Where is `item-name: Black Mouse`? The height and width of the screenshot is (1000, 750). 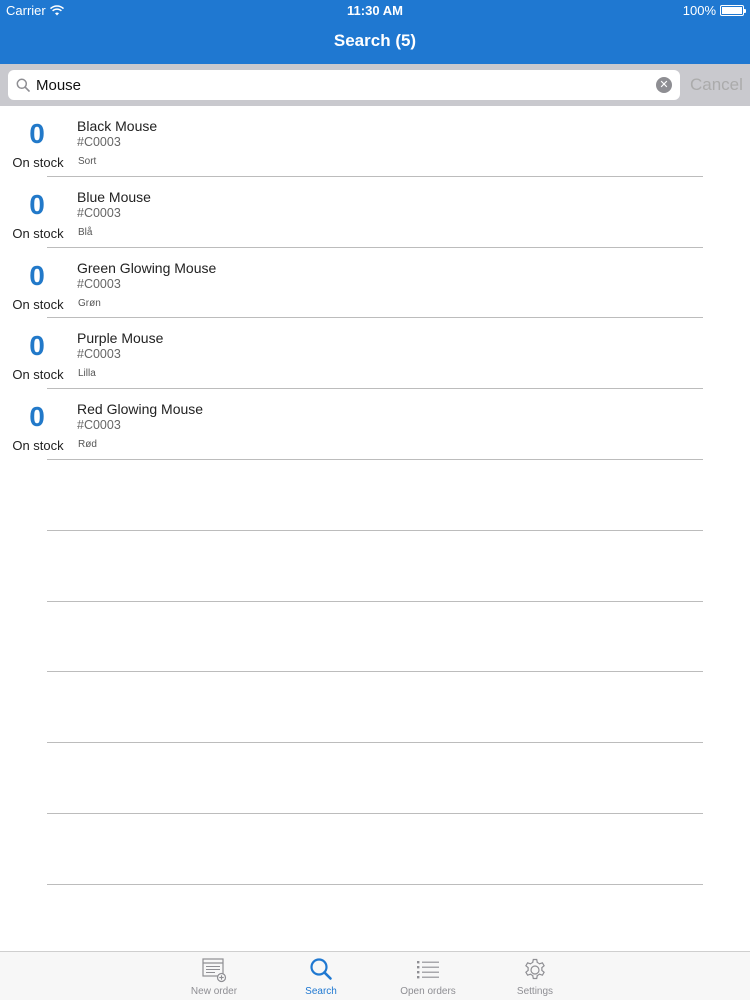 item-name: Black Mouse is located at coordinates (117, 126).